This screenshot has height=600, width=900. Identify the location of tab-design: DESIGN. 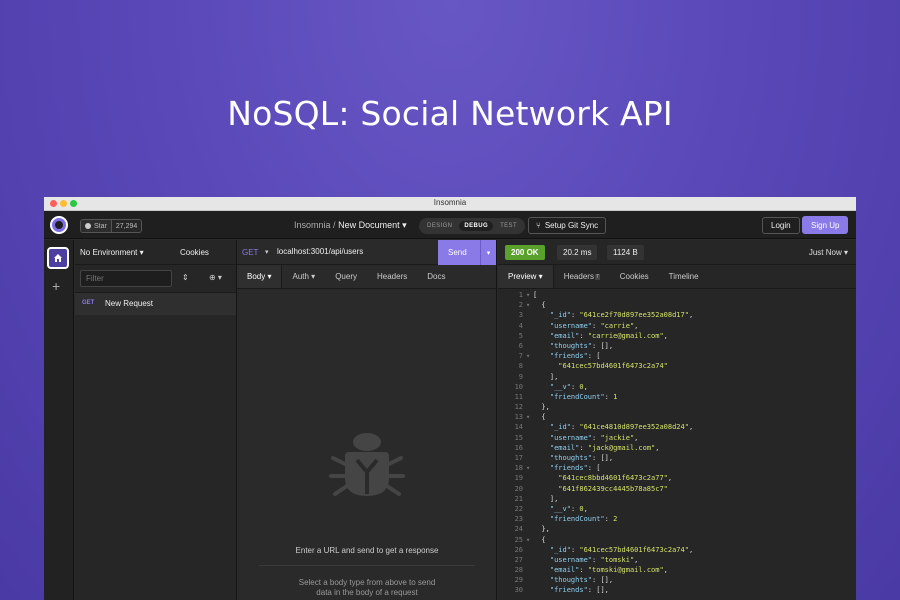
(439, 226).